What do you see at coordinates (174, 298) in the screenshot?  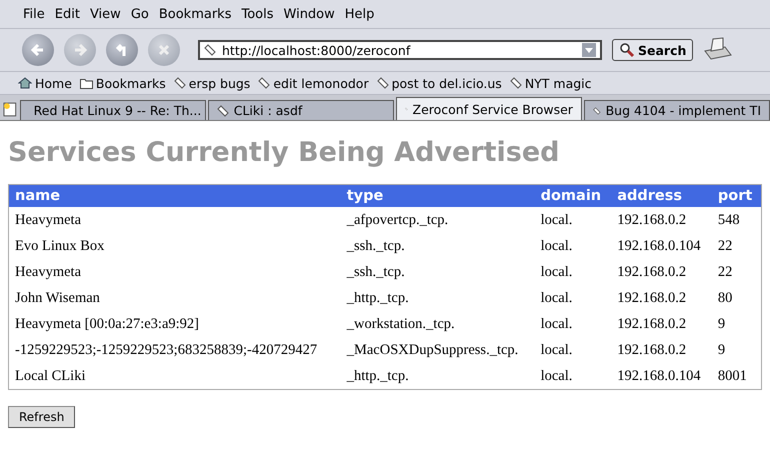 I see `table-cell: John Wiseman` at bounding box center [174, 298].